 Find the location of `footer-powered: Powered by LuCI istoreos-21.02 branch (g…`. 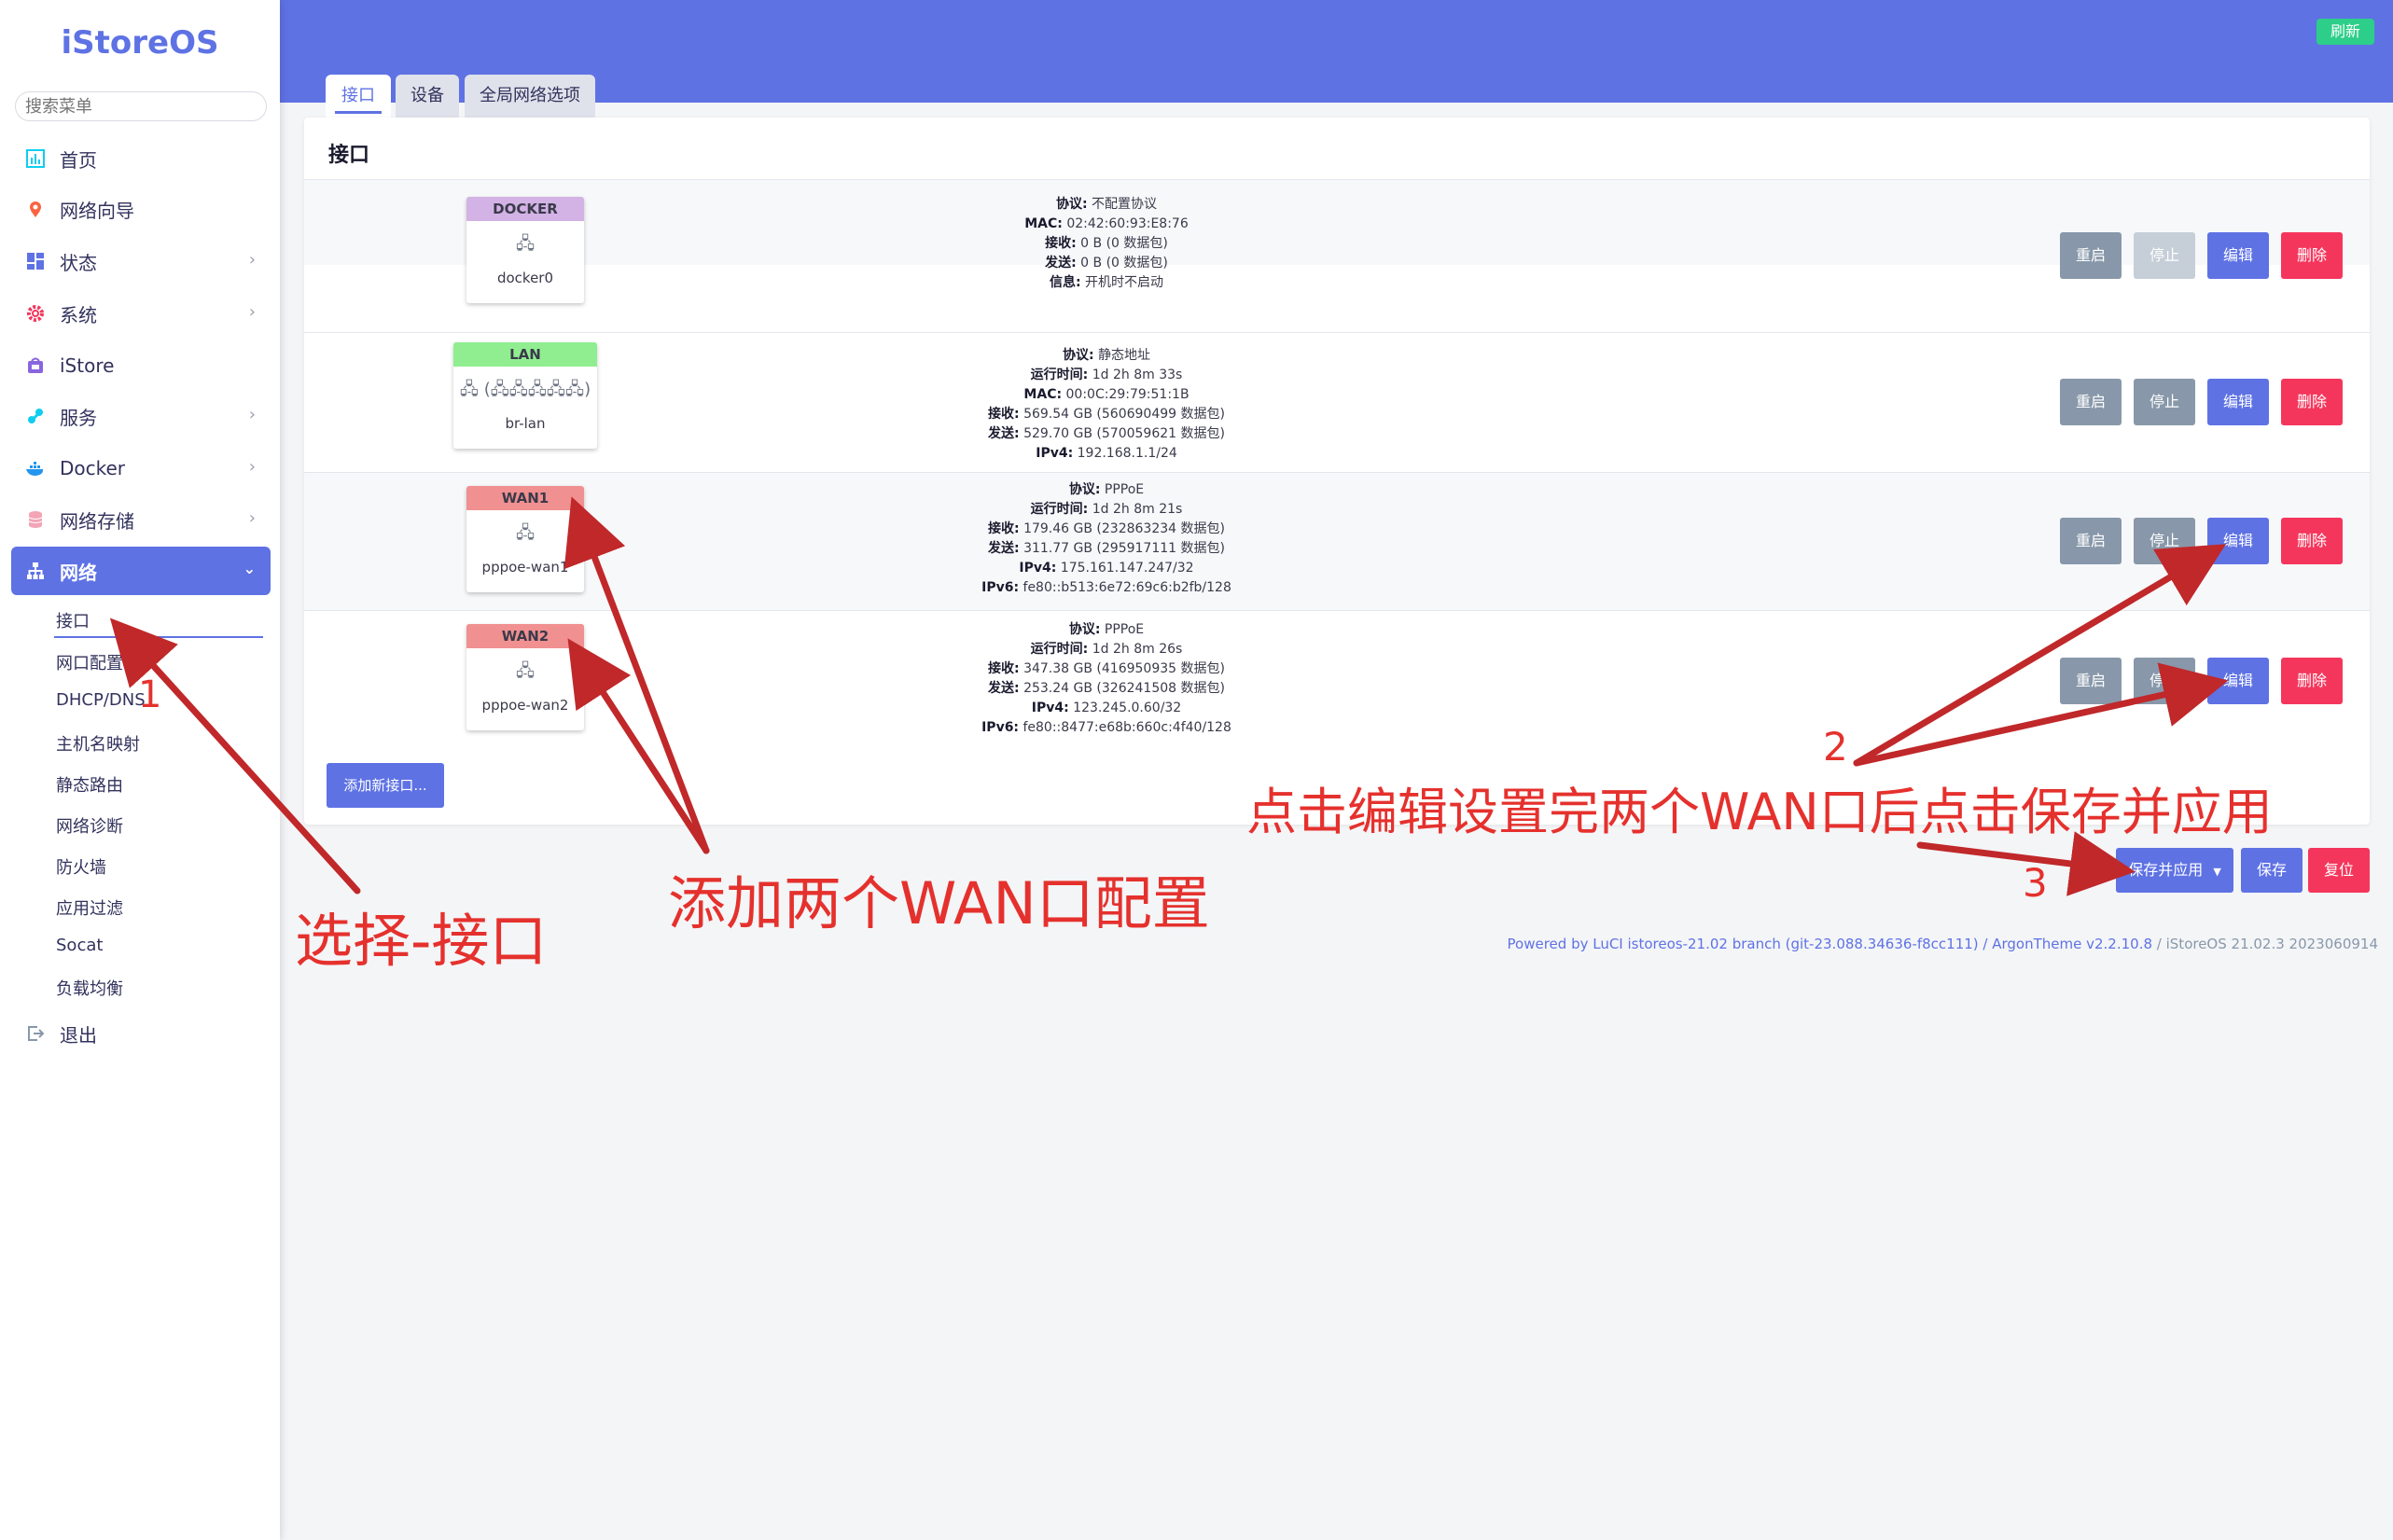

footer-powered: Powered by LuCI istoreos-21.02 branch (g… is located at coordinates (1831, 944).